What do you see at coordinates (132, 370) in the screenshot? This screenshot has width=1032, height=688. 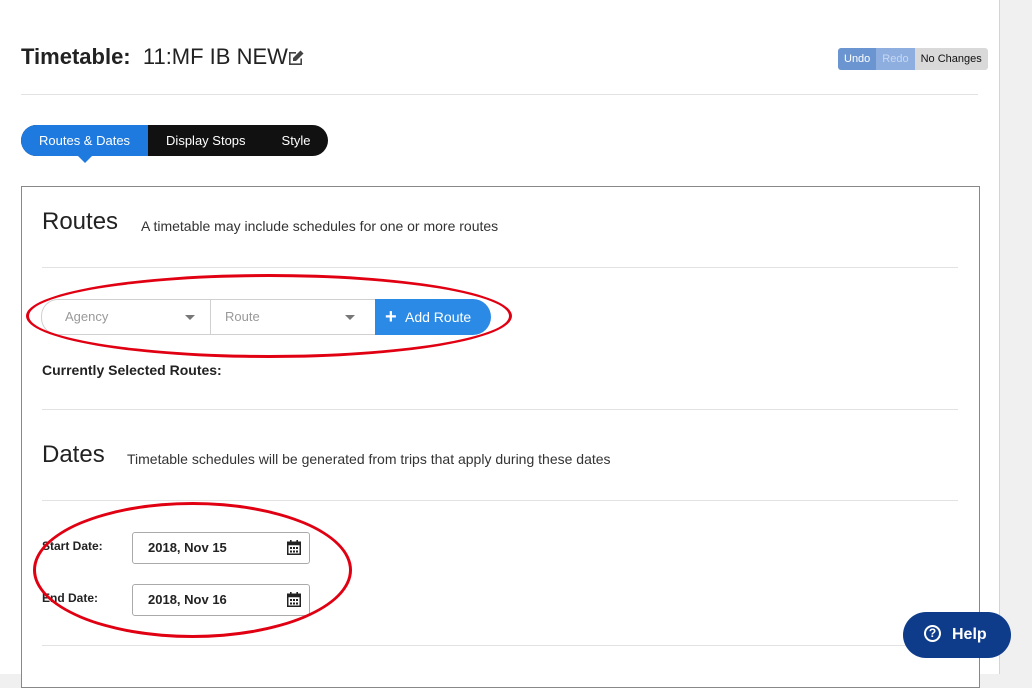 I see `selected-routes-label: Currently Selected Routes:` at bounding box center [132, 370].